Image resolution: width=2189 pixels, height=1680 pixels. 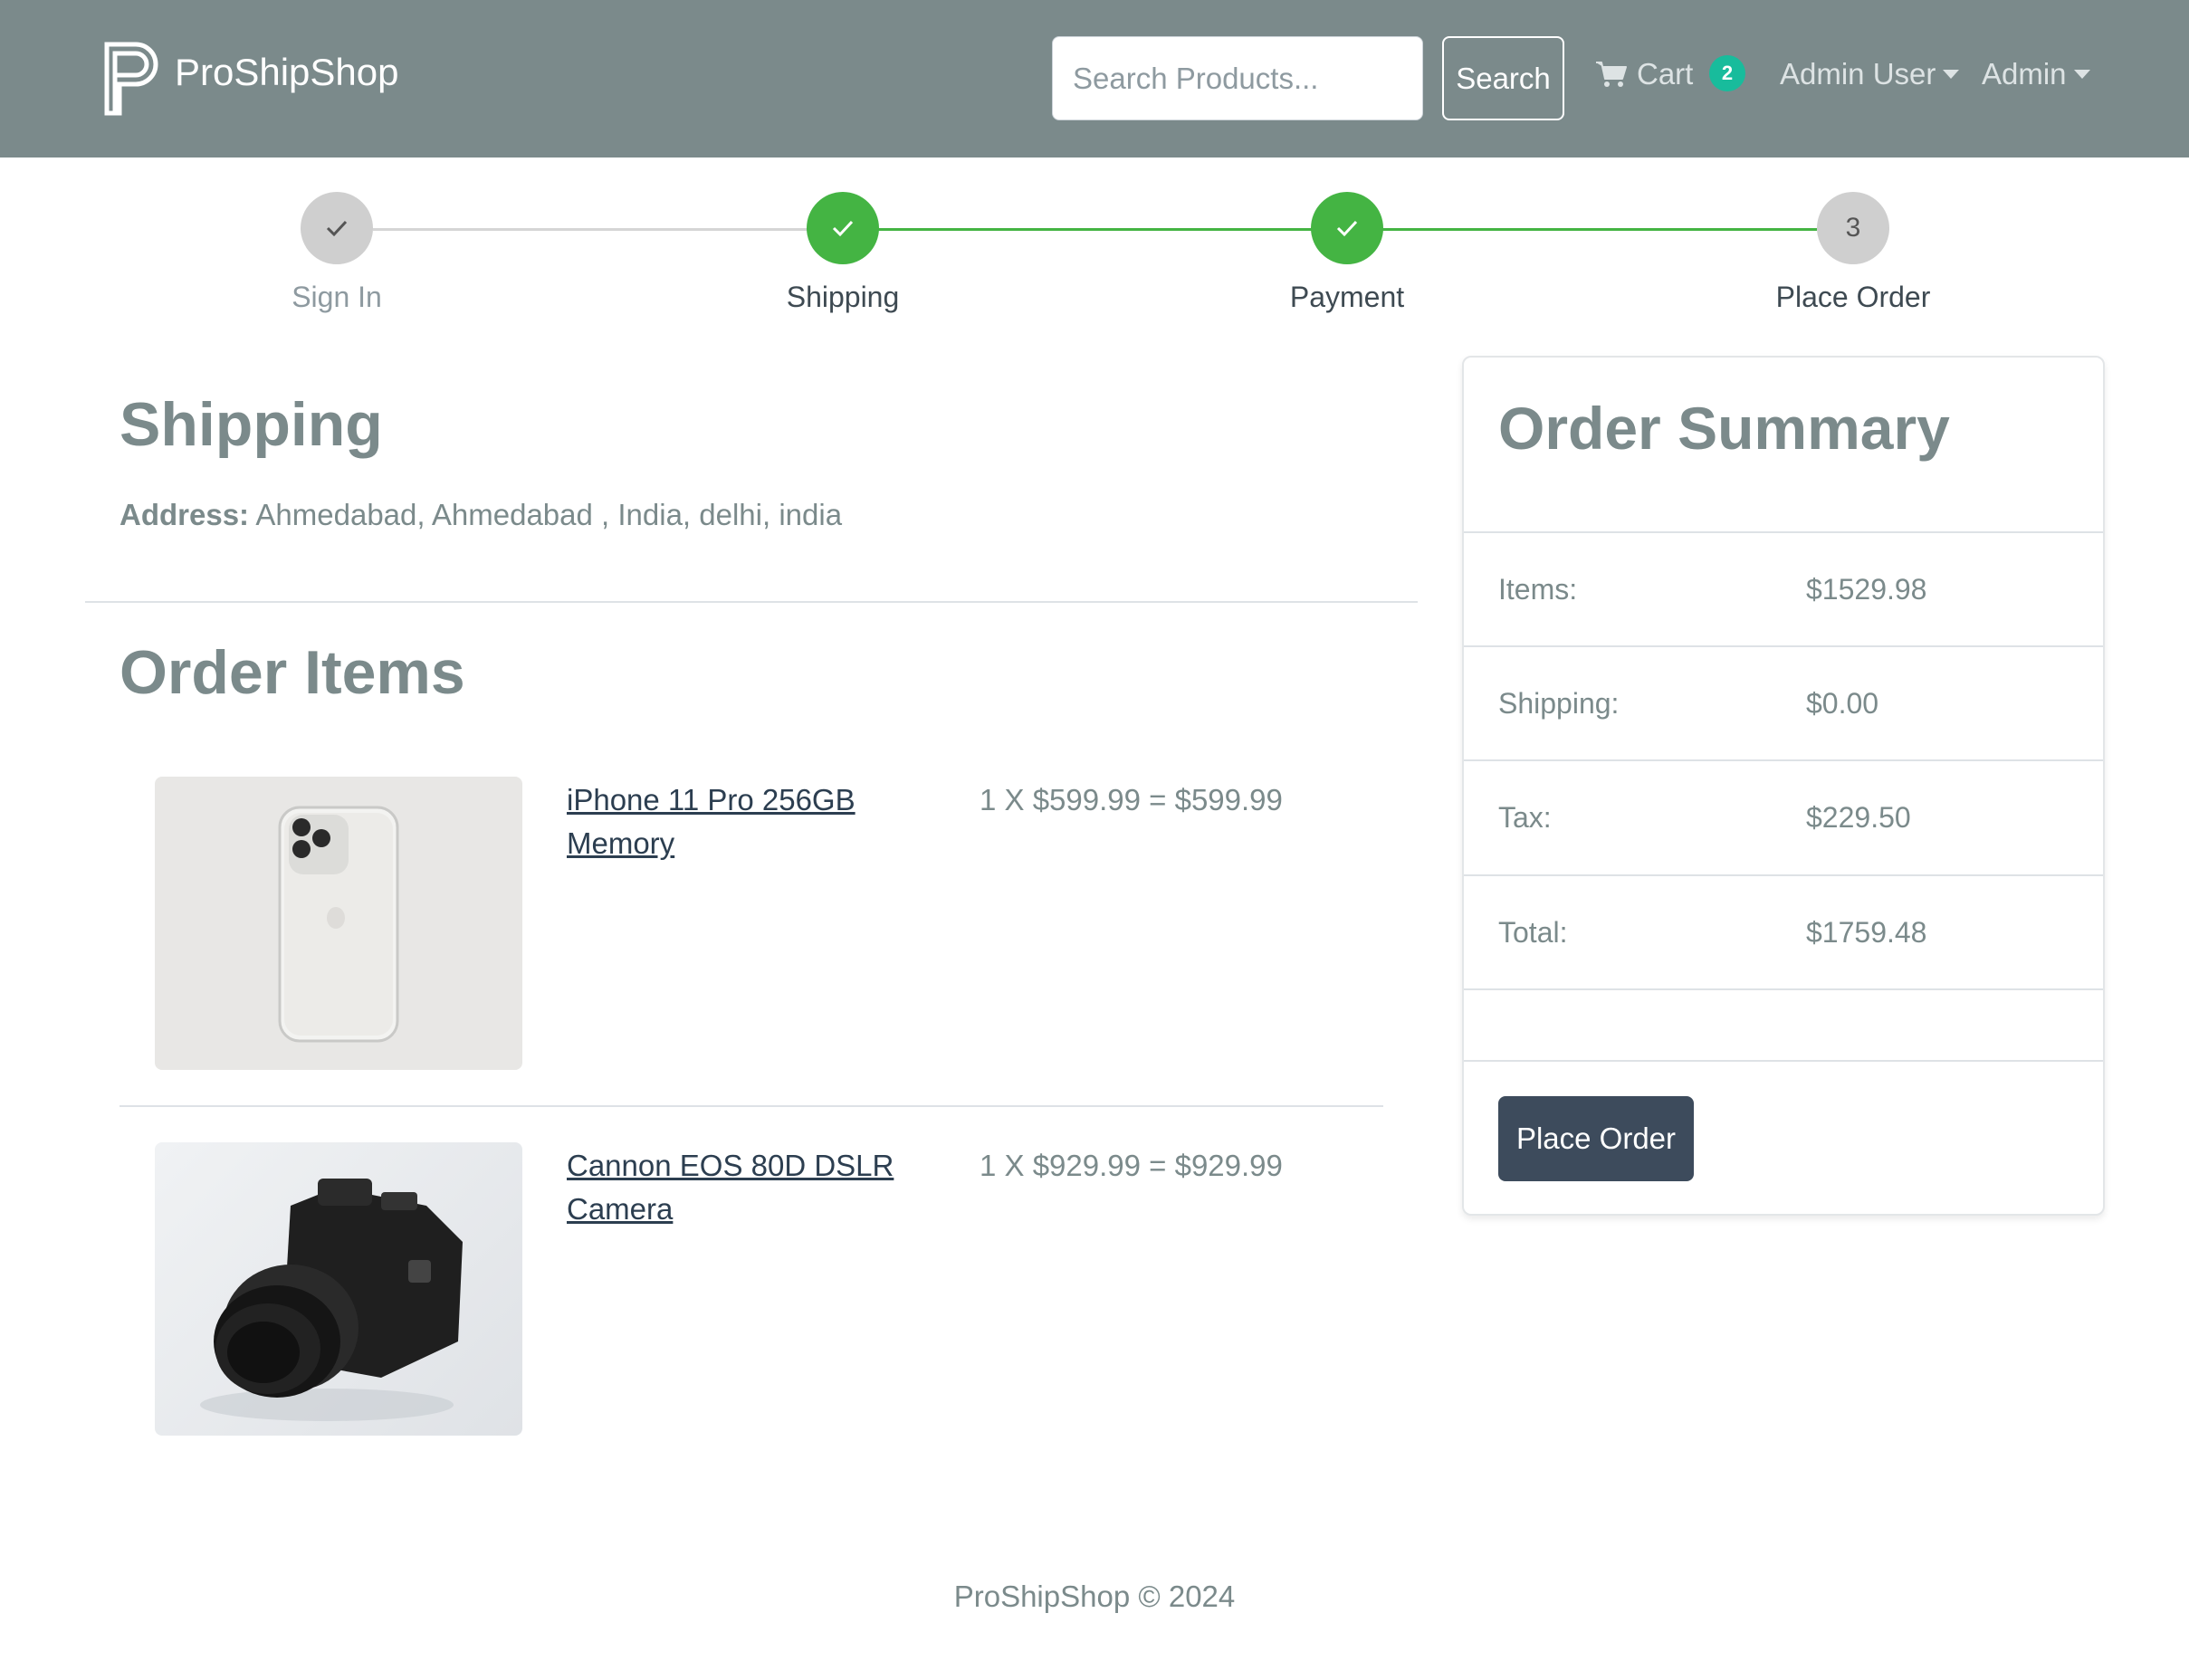 I want to click on brand-name: ProShipShop, so click(x=287, y=72).